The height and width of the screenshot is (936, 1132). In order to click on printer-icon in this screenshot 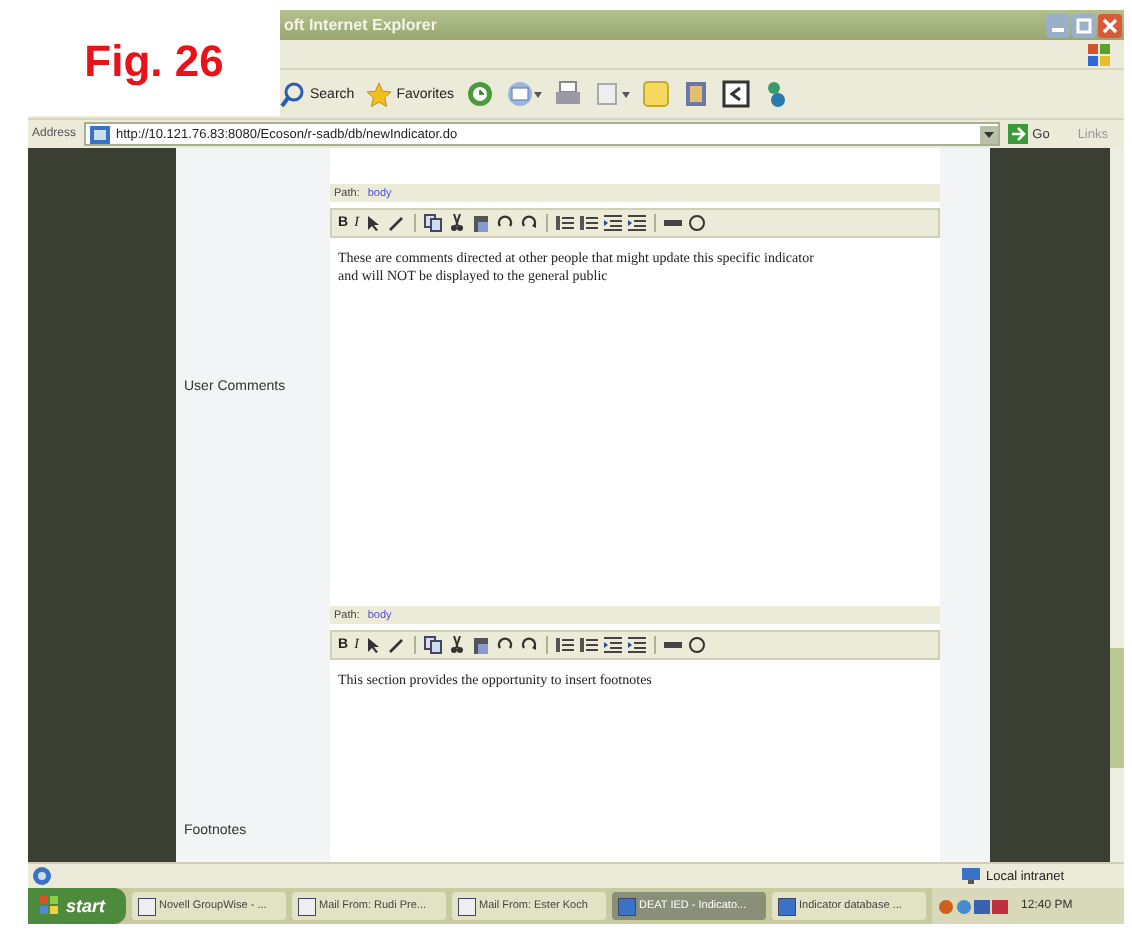, I will do `click(567, 94)`.